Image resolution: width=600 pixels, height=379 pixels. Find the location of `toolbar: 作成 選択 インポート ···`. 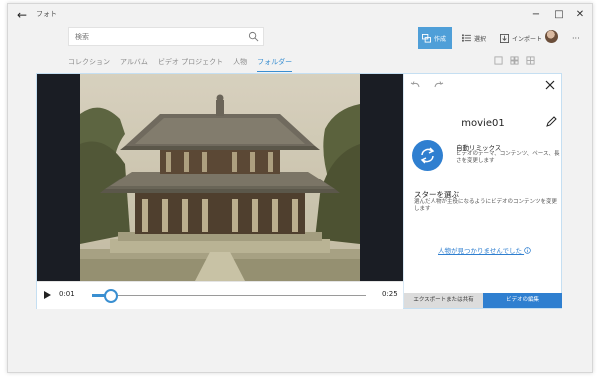

toolbar: 作成 選択 インポート ··· is located at coordinates (300, 39).